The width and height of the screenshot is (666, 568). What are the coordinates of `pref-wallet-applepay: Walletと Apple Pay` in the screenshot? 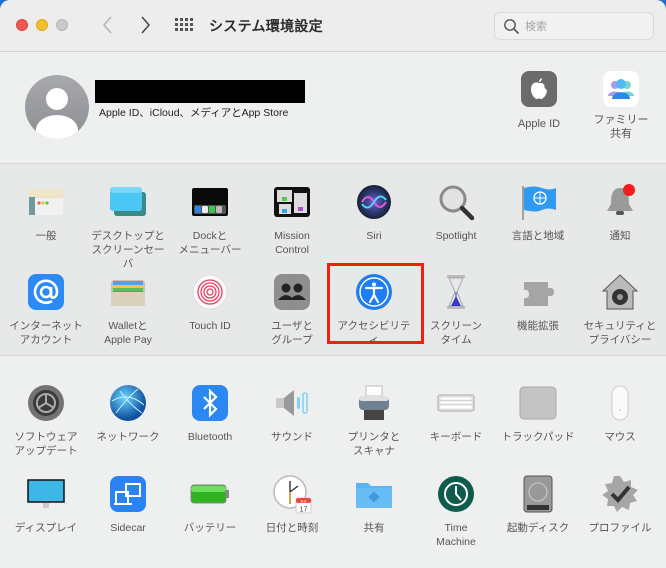 It's located at (128, 309).